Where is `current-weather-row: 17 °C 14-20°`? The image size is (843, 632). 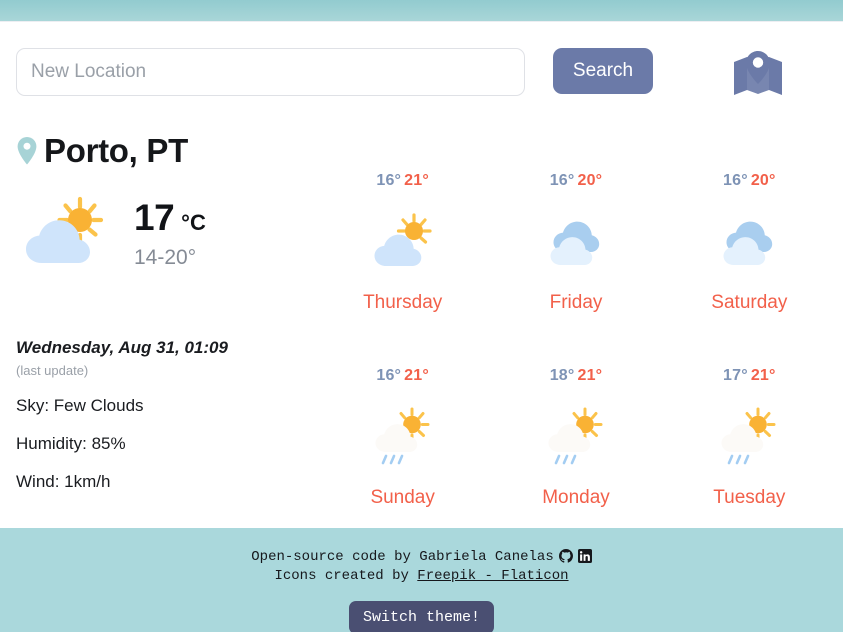
current-weather-row: 17 °C 14-20° is located at coordinates (166, 233).